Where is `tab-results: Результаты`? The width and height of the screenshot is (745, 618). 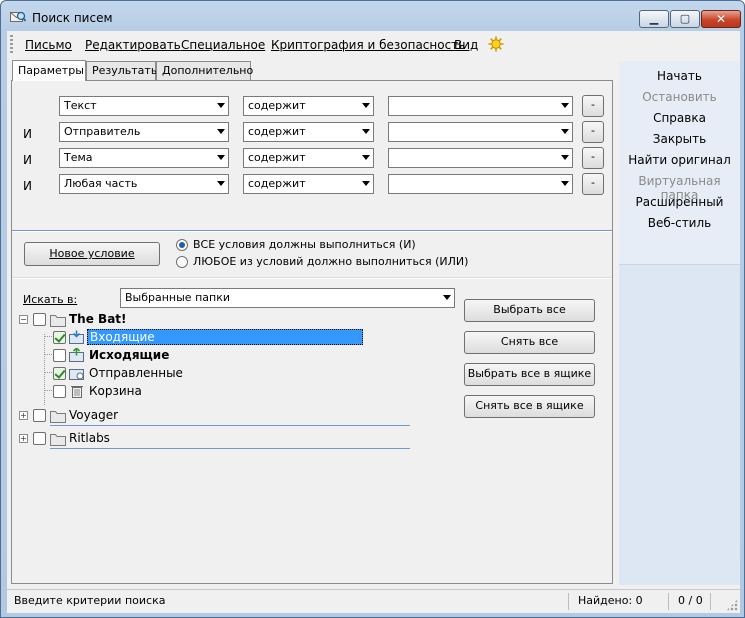
tab-results: Результаты is located at coordinates (123, 70).